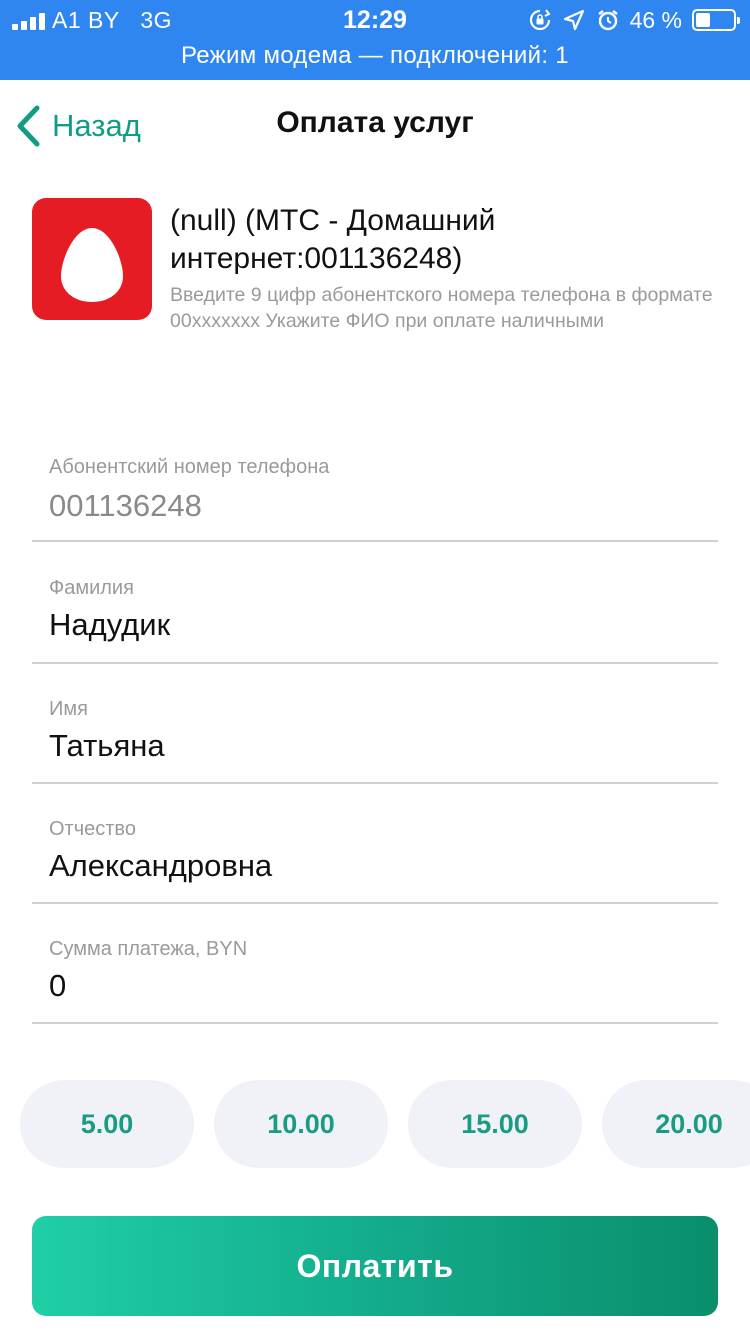 Image resolution: width=750 pixels, height=1334 pixels. I want to click on first-name-field-label: Имя, so click(68, 709).